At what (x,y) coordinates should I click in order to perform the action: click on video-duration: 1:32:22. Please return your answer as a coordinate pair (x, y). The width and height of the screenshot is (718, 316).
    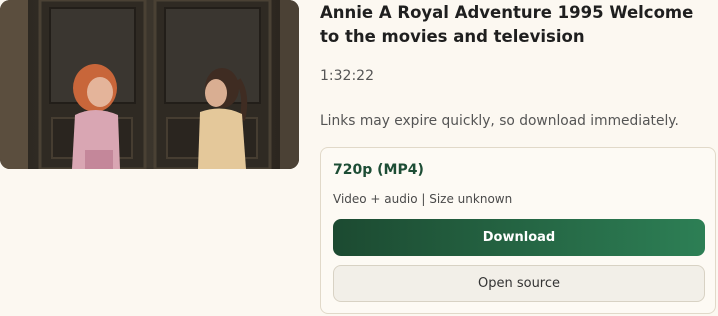
    Looking at the image, I should click on (347, 76).